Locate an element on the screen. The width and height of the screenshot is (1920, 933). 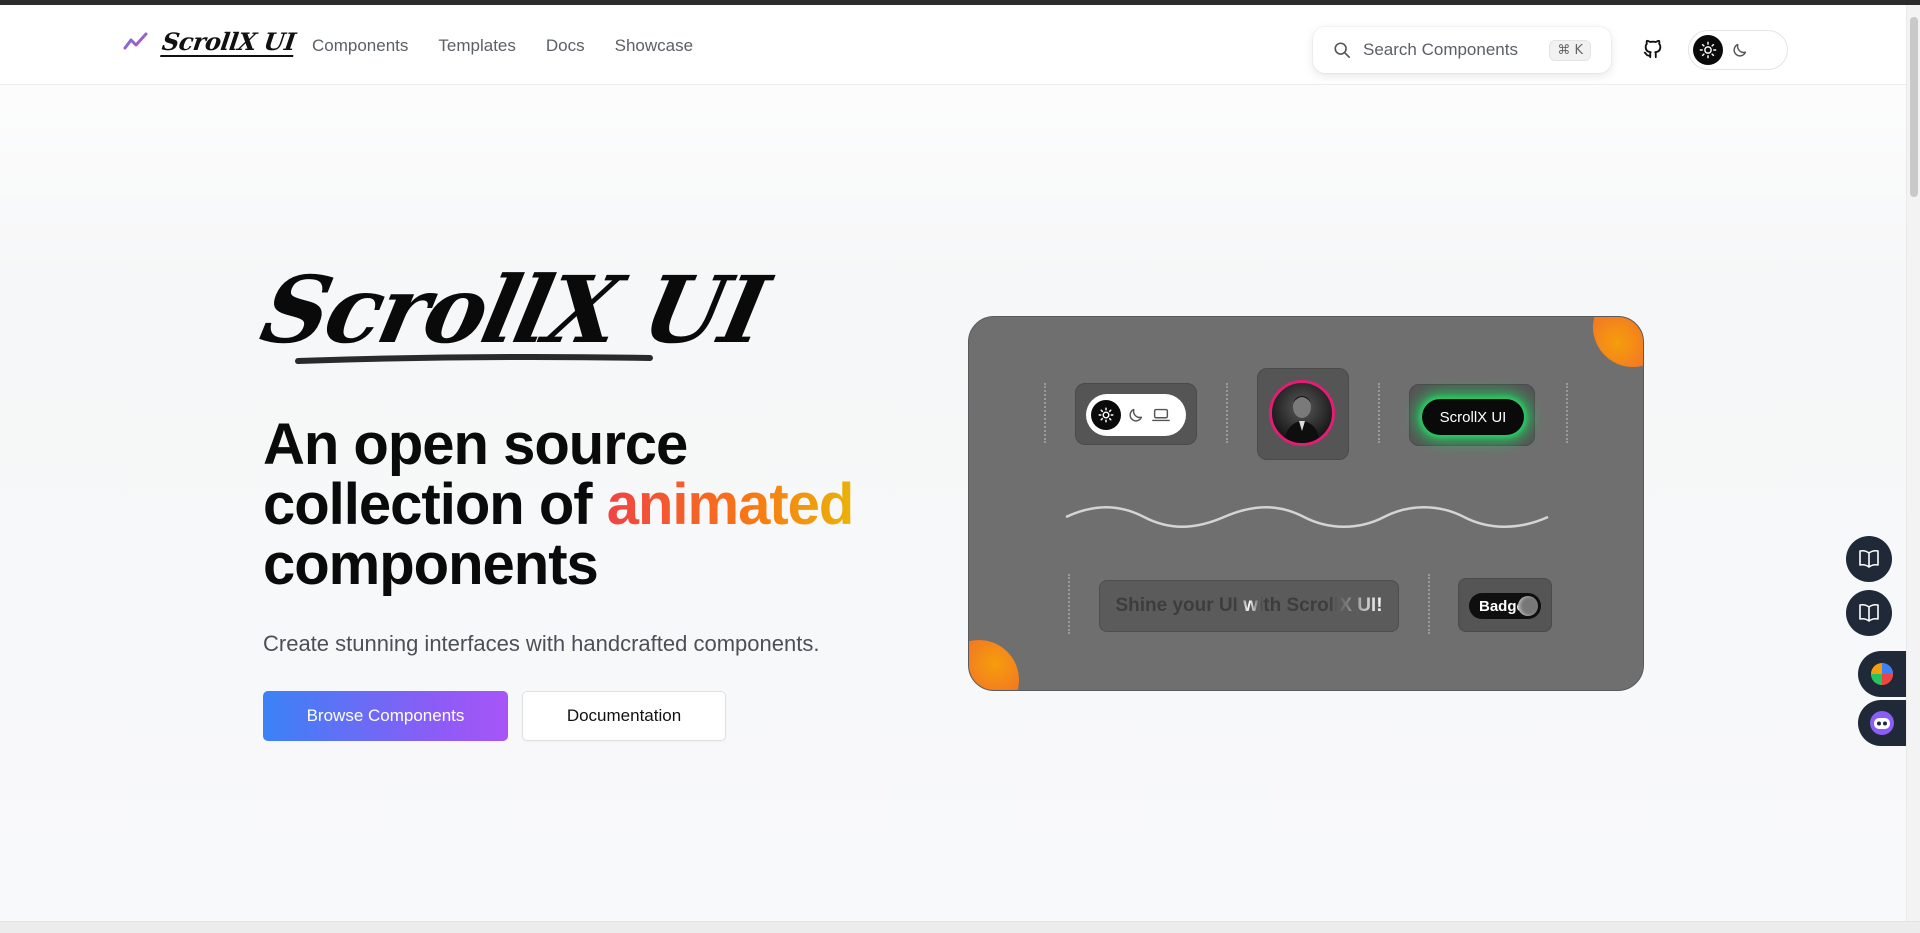
glow-button-demo: ScrollX UI is located at coordinates (1472, 415).